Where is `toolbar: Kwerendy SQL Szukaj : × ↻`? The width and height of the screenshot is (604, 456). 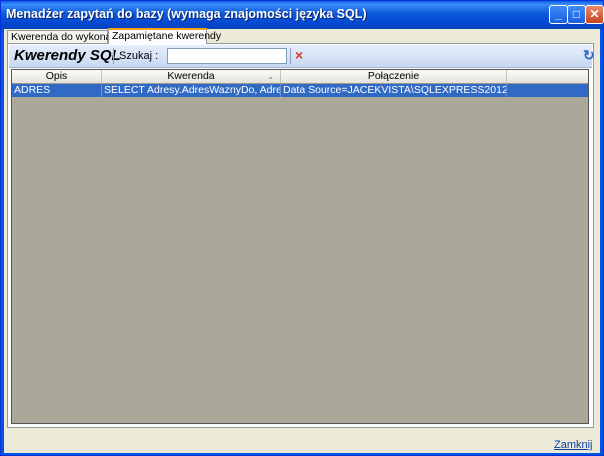
toolbar: Kwerendy SQL Szukaj : × ↻ is located at coordinates (302, 56).